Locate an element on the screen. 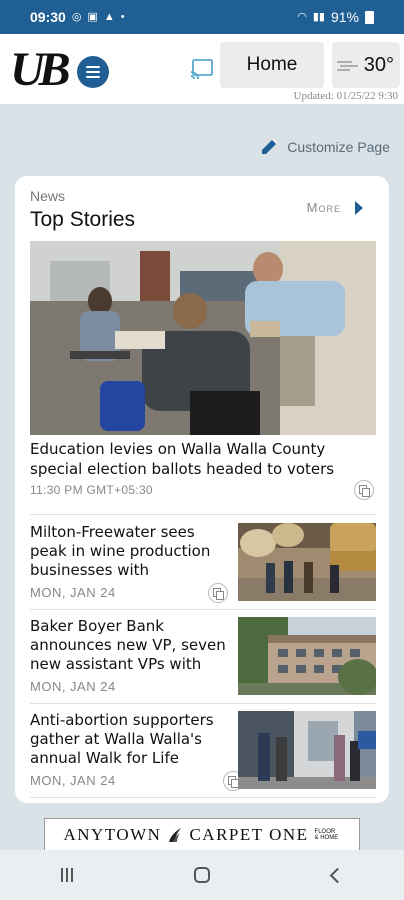 Image resolution: width=404 pixels, height=900 pixels. status-bar: 09:30 ◎ ▣ ▲ • ◠ ▮▮ 91% is located at coordinates (202, 17).